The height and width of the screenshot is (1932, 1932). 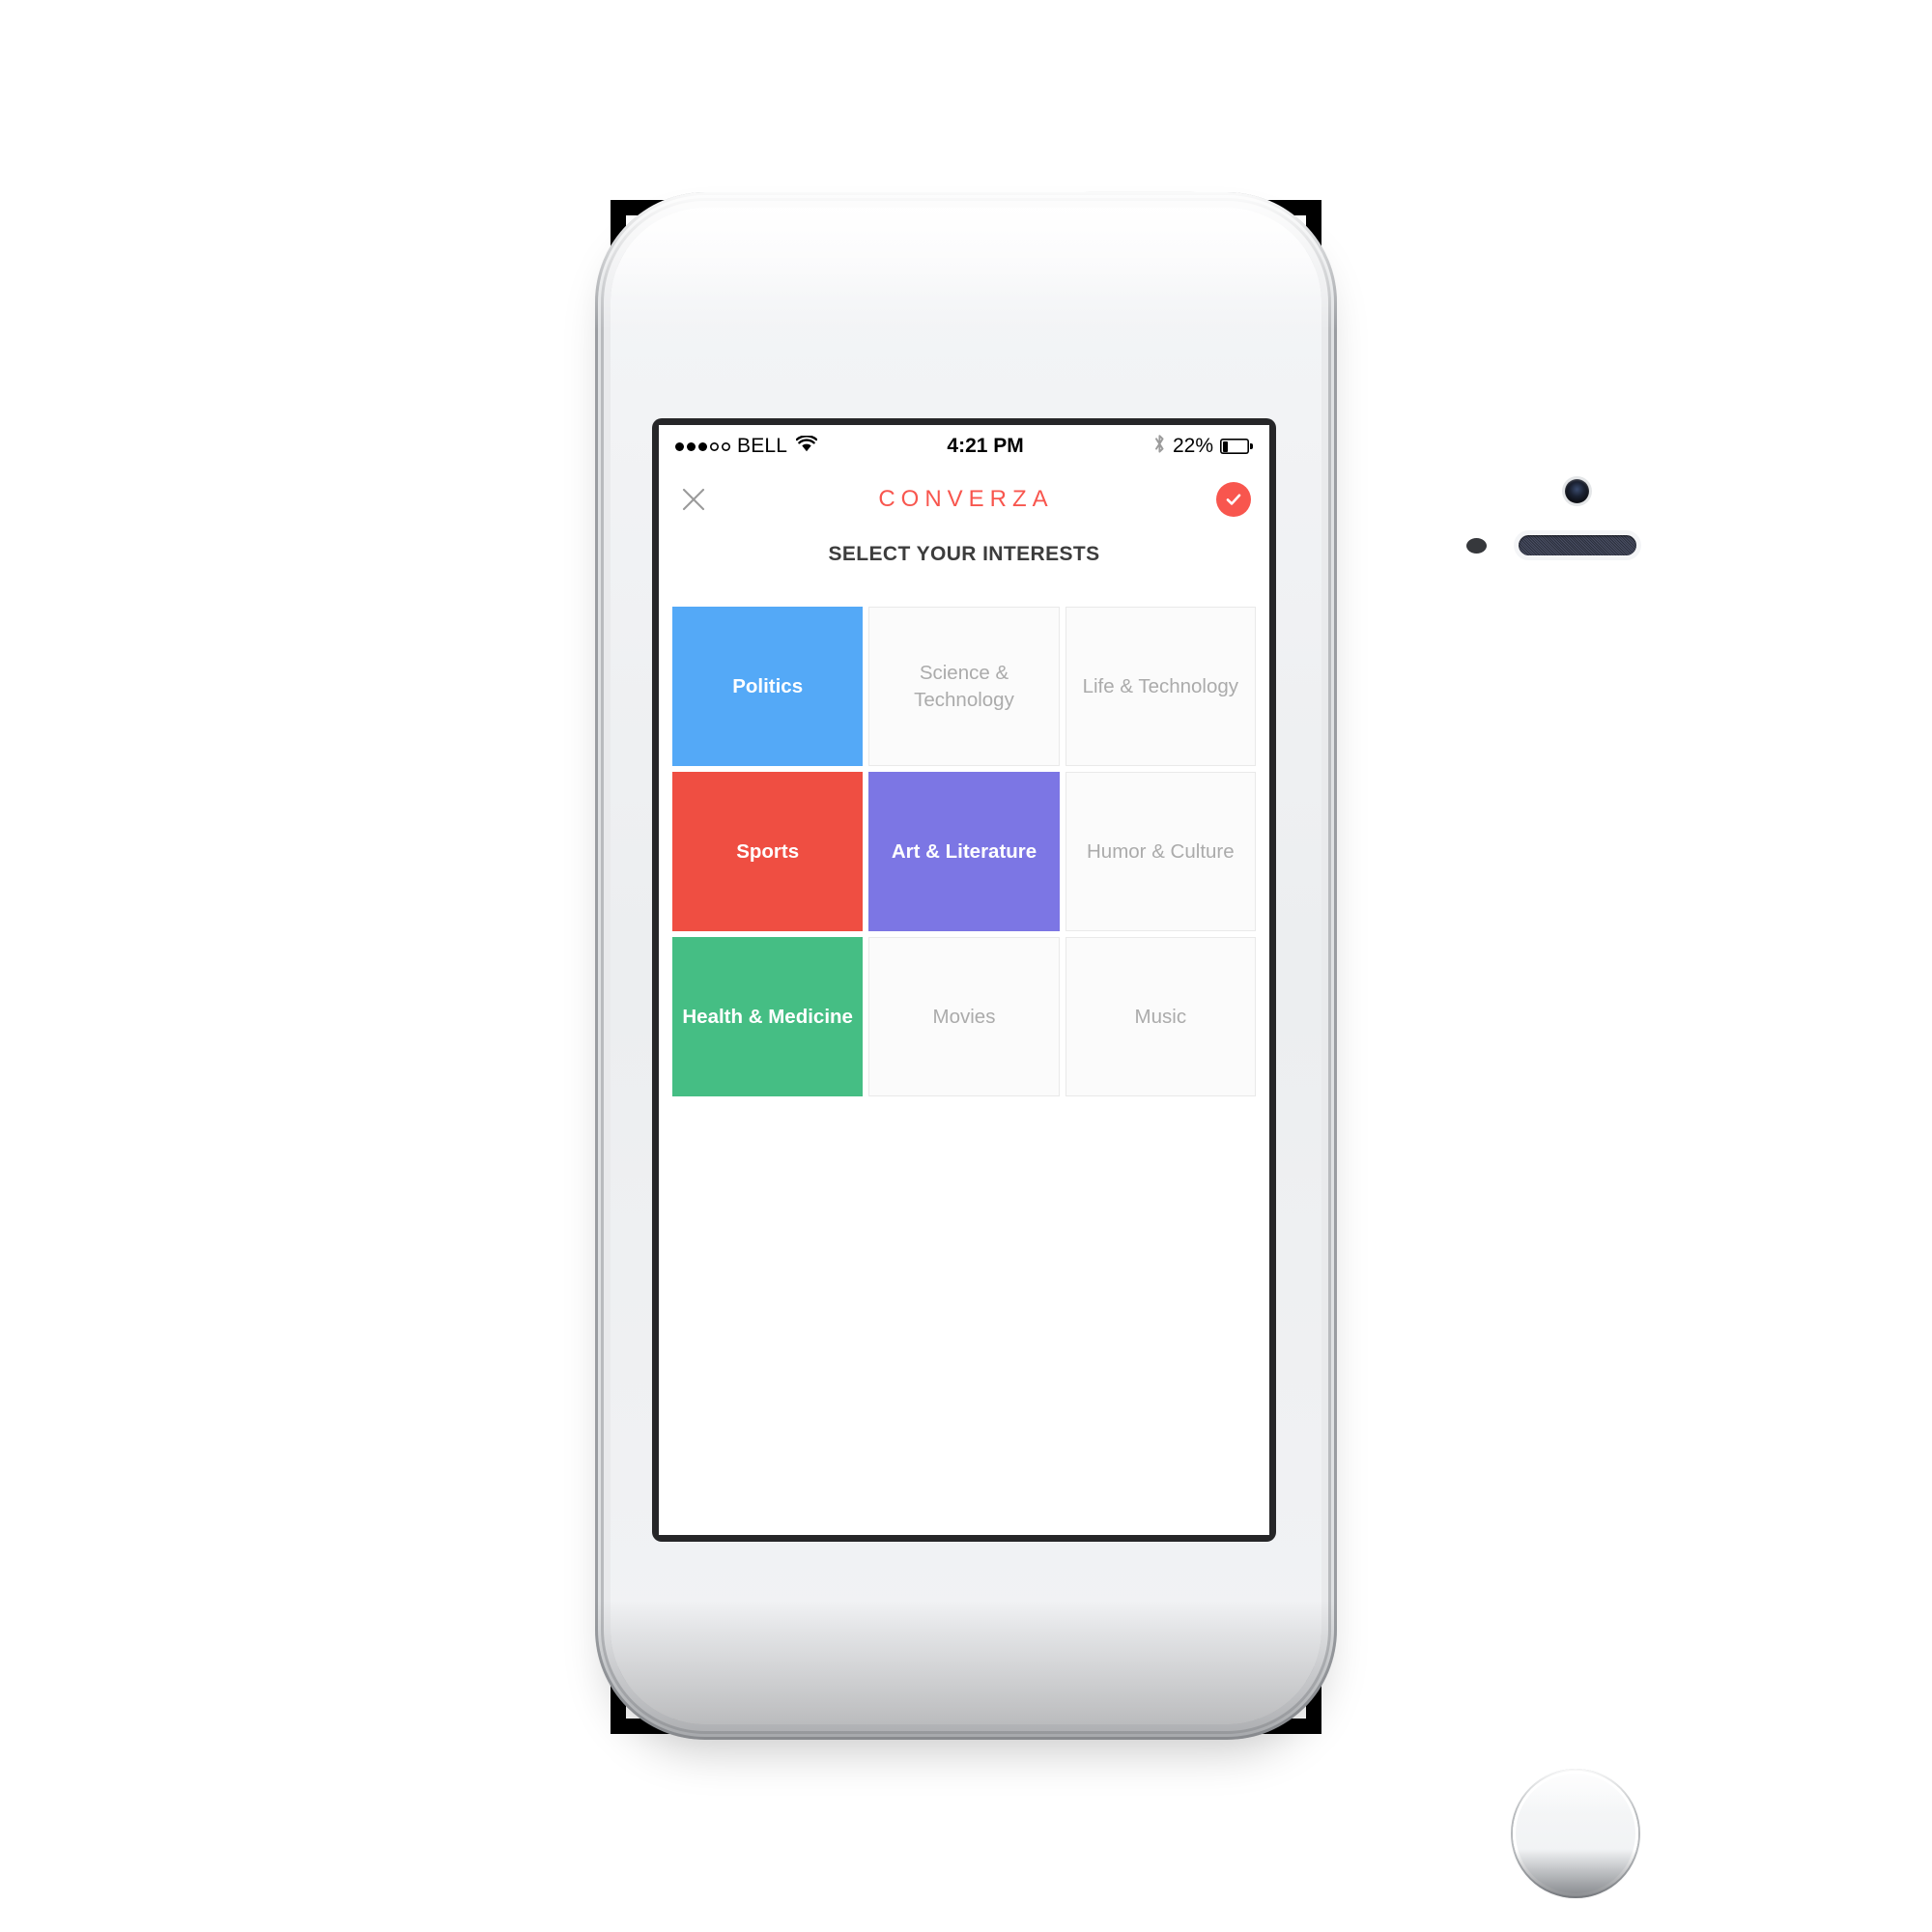 I want to click on crop-mark-left-low, so click(x=604, y=1631).